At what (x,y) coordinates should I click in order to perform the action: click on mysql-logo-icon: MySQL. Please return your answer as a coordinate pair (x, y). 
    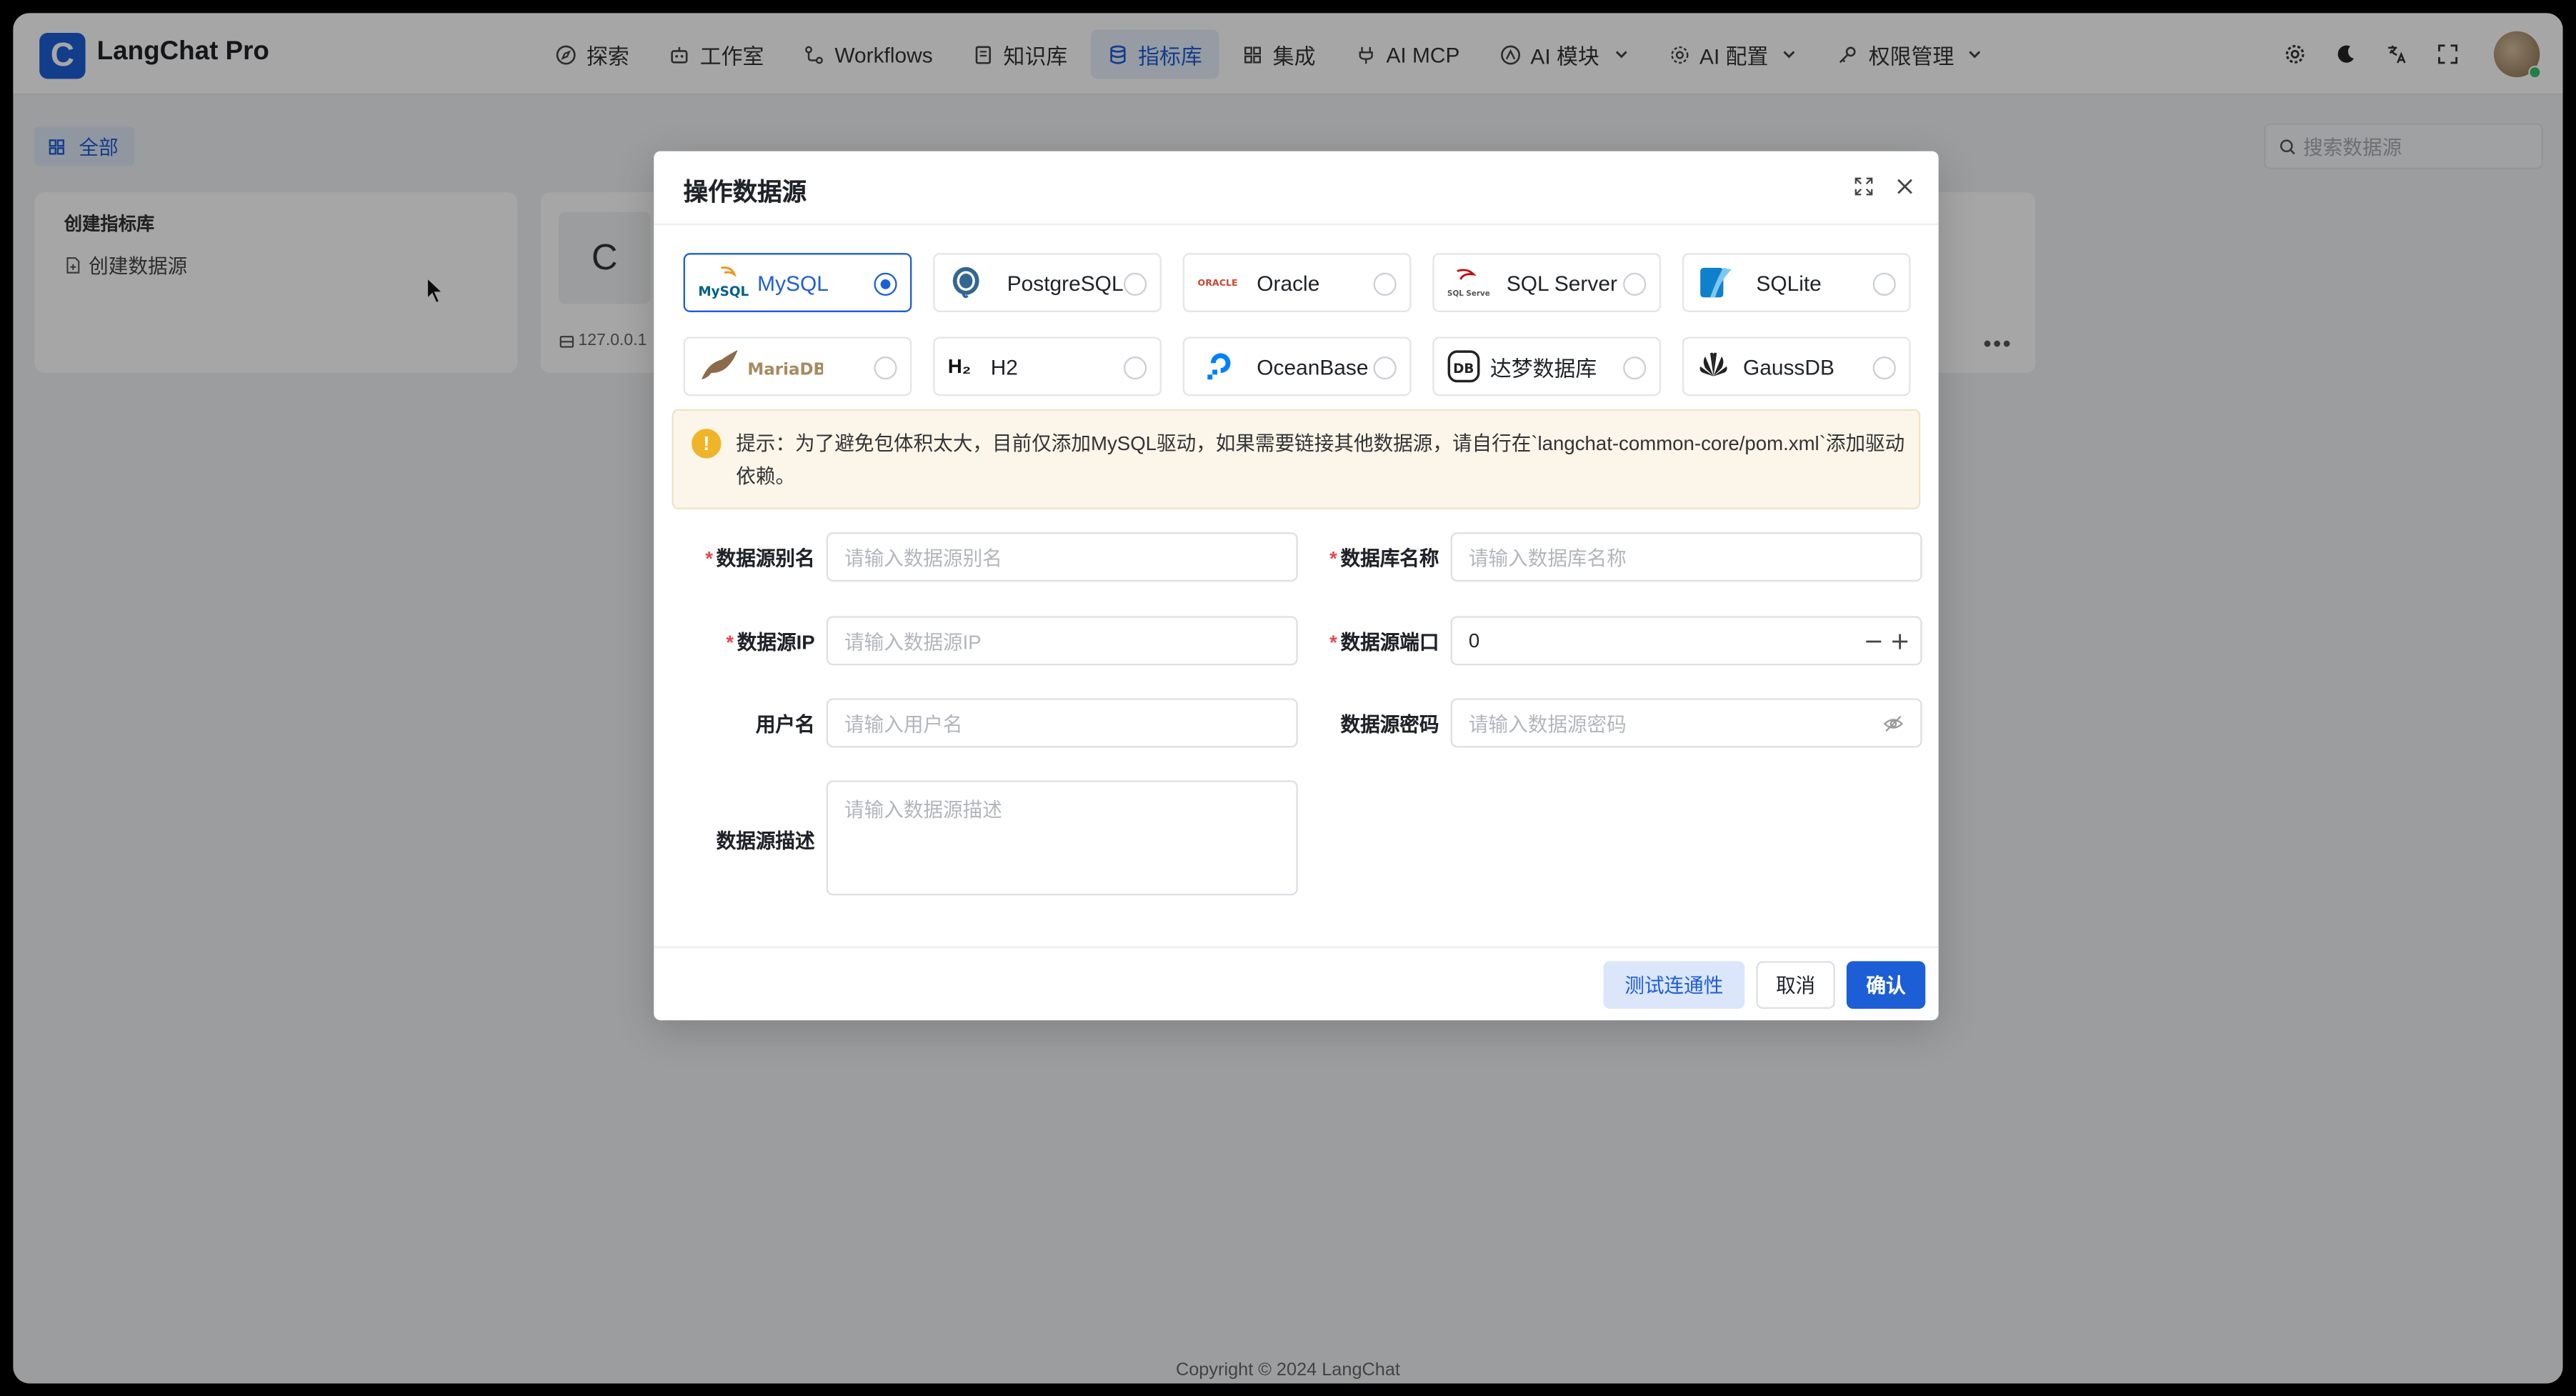
    Looking at the image, I should click on (724, 282).